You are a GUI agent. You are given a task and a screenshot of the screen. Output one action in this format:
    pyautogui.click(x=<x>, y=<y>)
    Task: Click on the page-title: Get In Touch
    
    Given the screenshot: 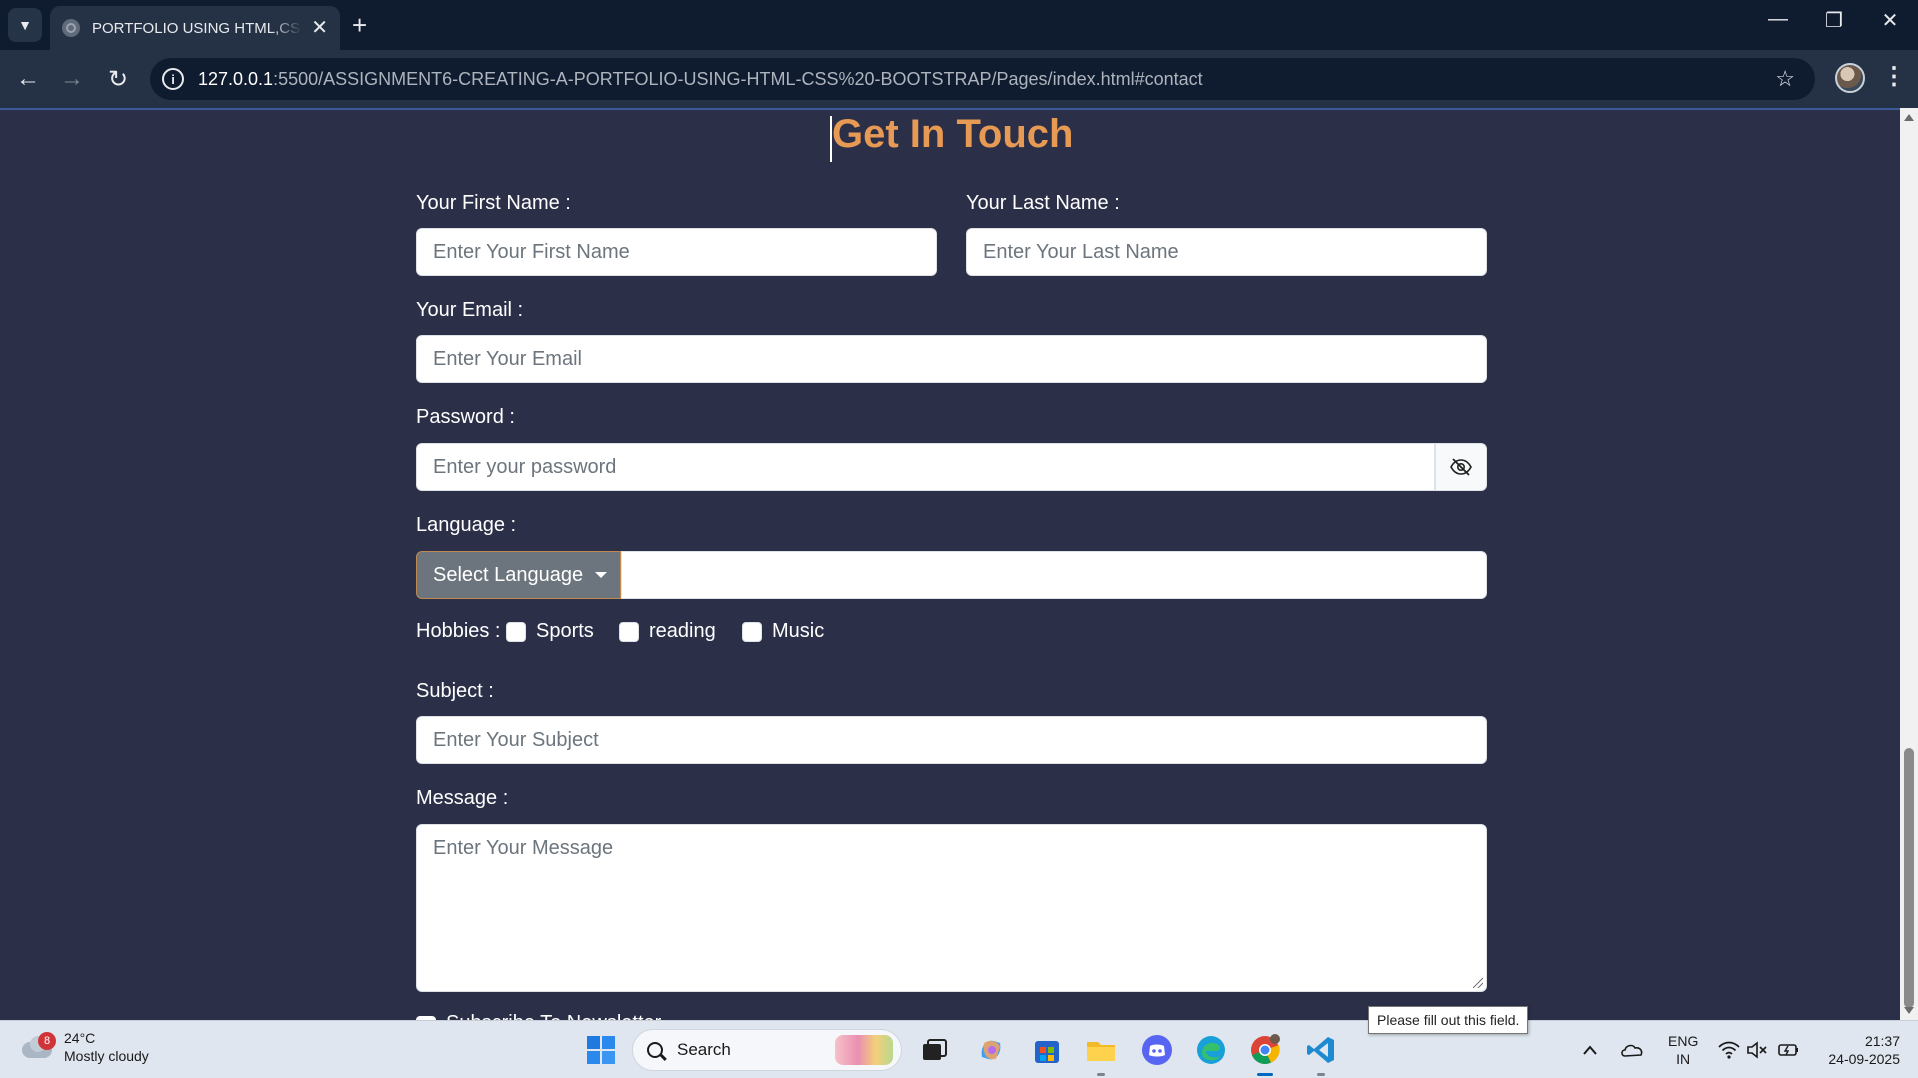 What is the action you would take?
    pyautogui.click(x=953, y=134)
    